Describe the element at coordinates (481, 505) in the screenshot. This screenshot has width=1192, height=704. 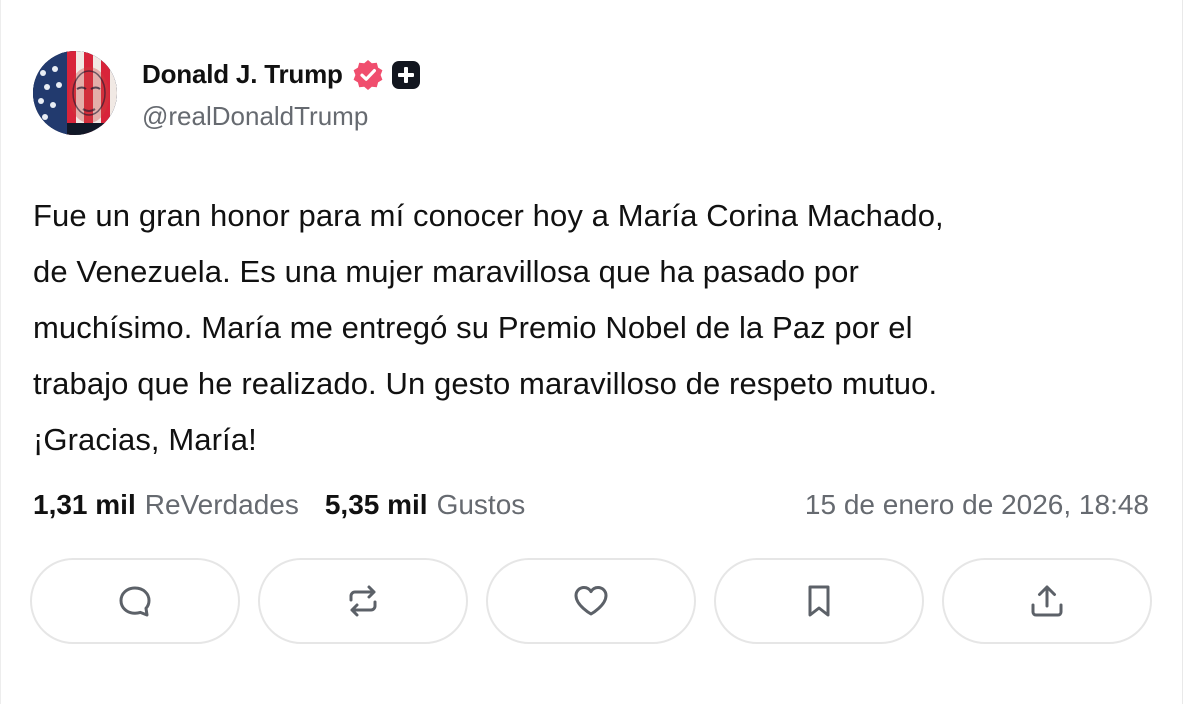
I see `likes-label: Gustos` at that location.